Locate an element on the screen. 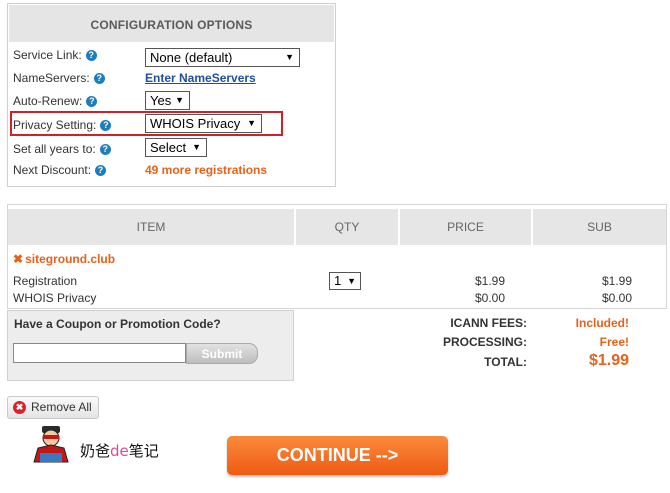  service-link-label: Service Link:? is located at coordinates (55, 55).